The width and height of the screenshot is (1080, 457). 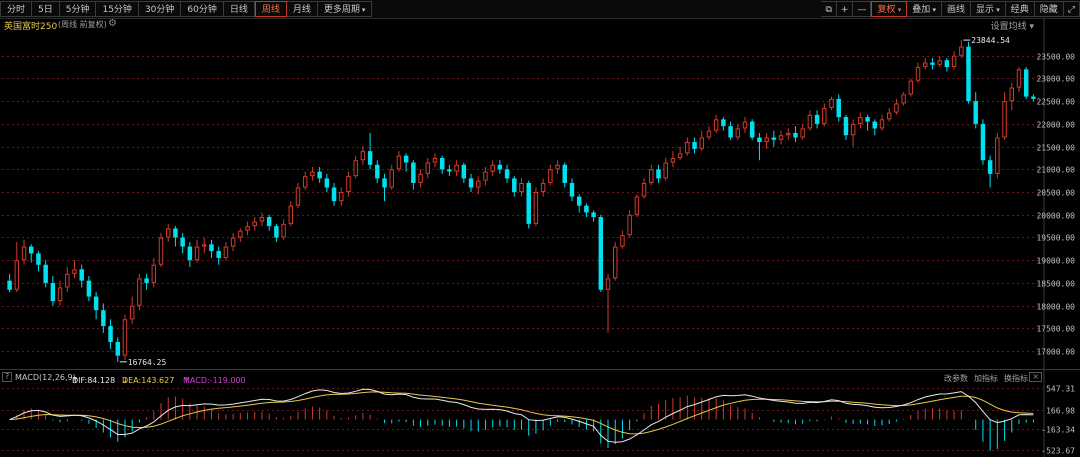 I want to click on y-tick-label: 17000.00, so click(x=1055, y=352).